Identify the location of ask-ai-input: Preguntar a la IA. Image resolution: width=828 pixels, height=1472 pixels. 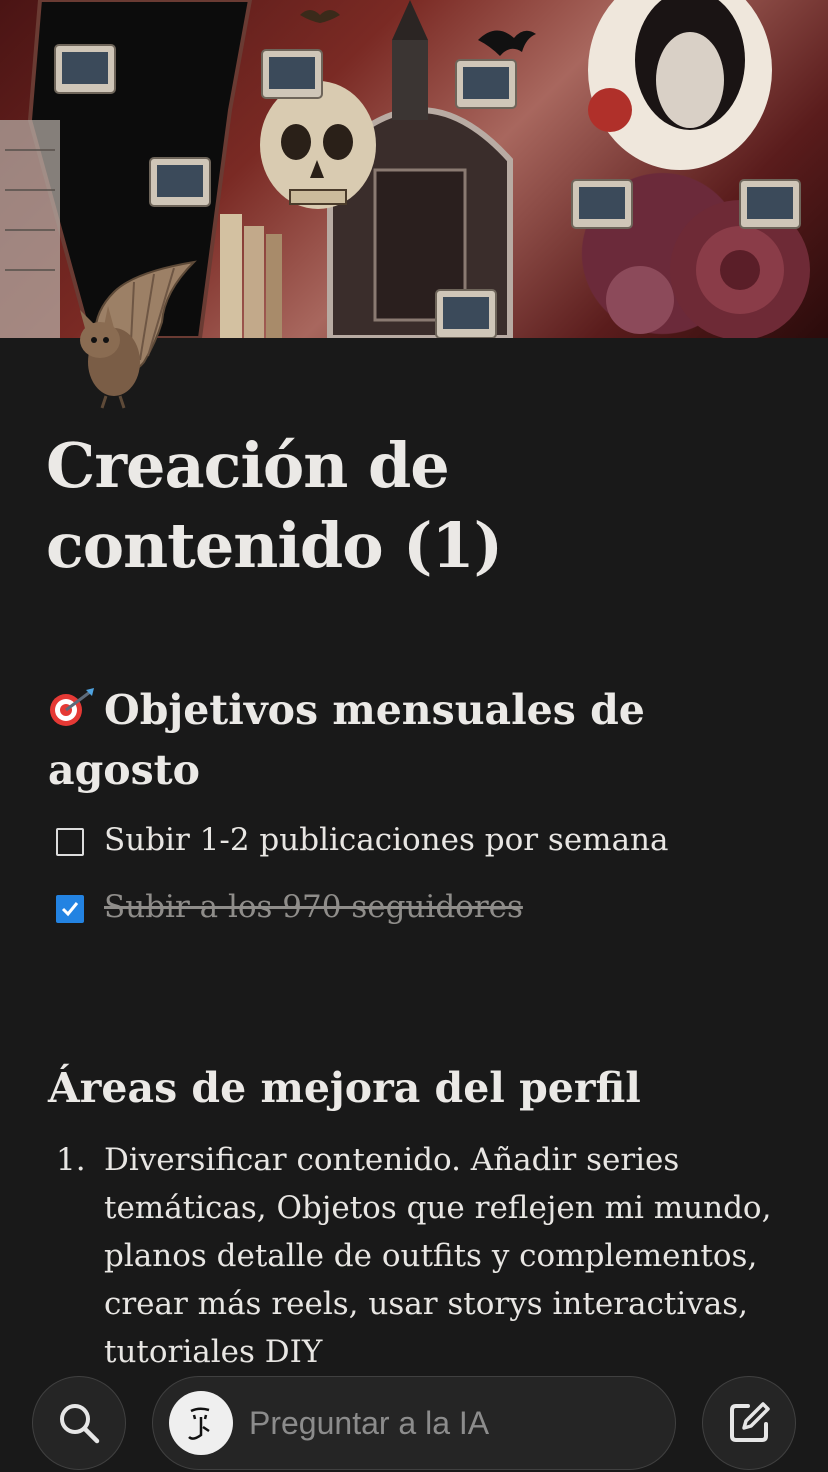
(414, 1423).